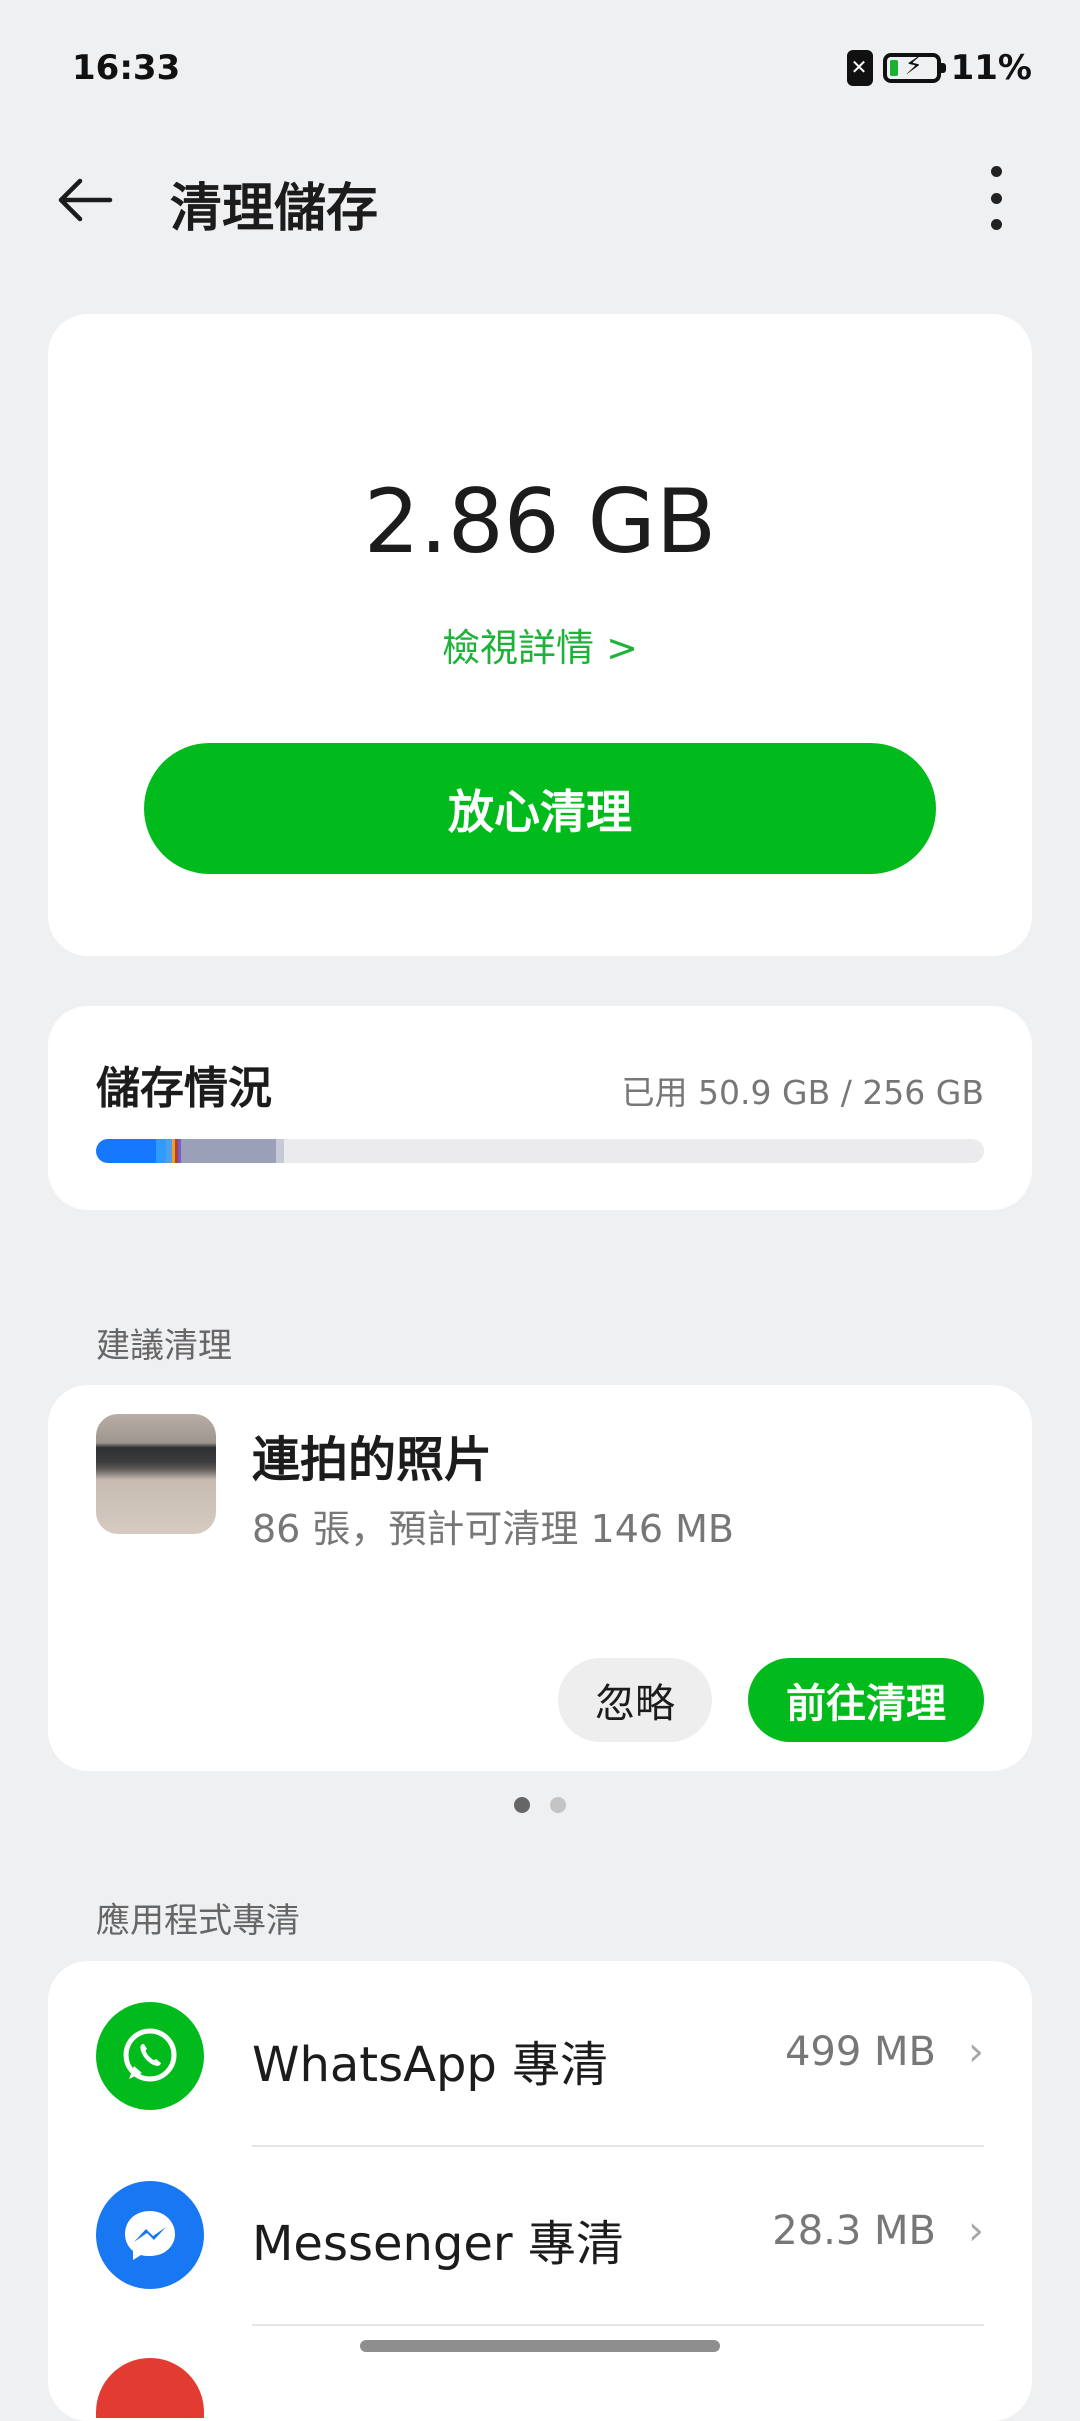  I want to click on view-details-link: 檢視詳情 >, so click(540, 644).